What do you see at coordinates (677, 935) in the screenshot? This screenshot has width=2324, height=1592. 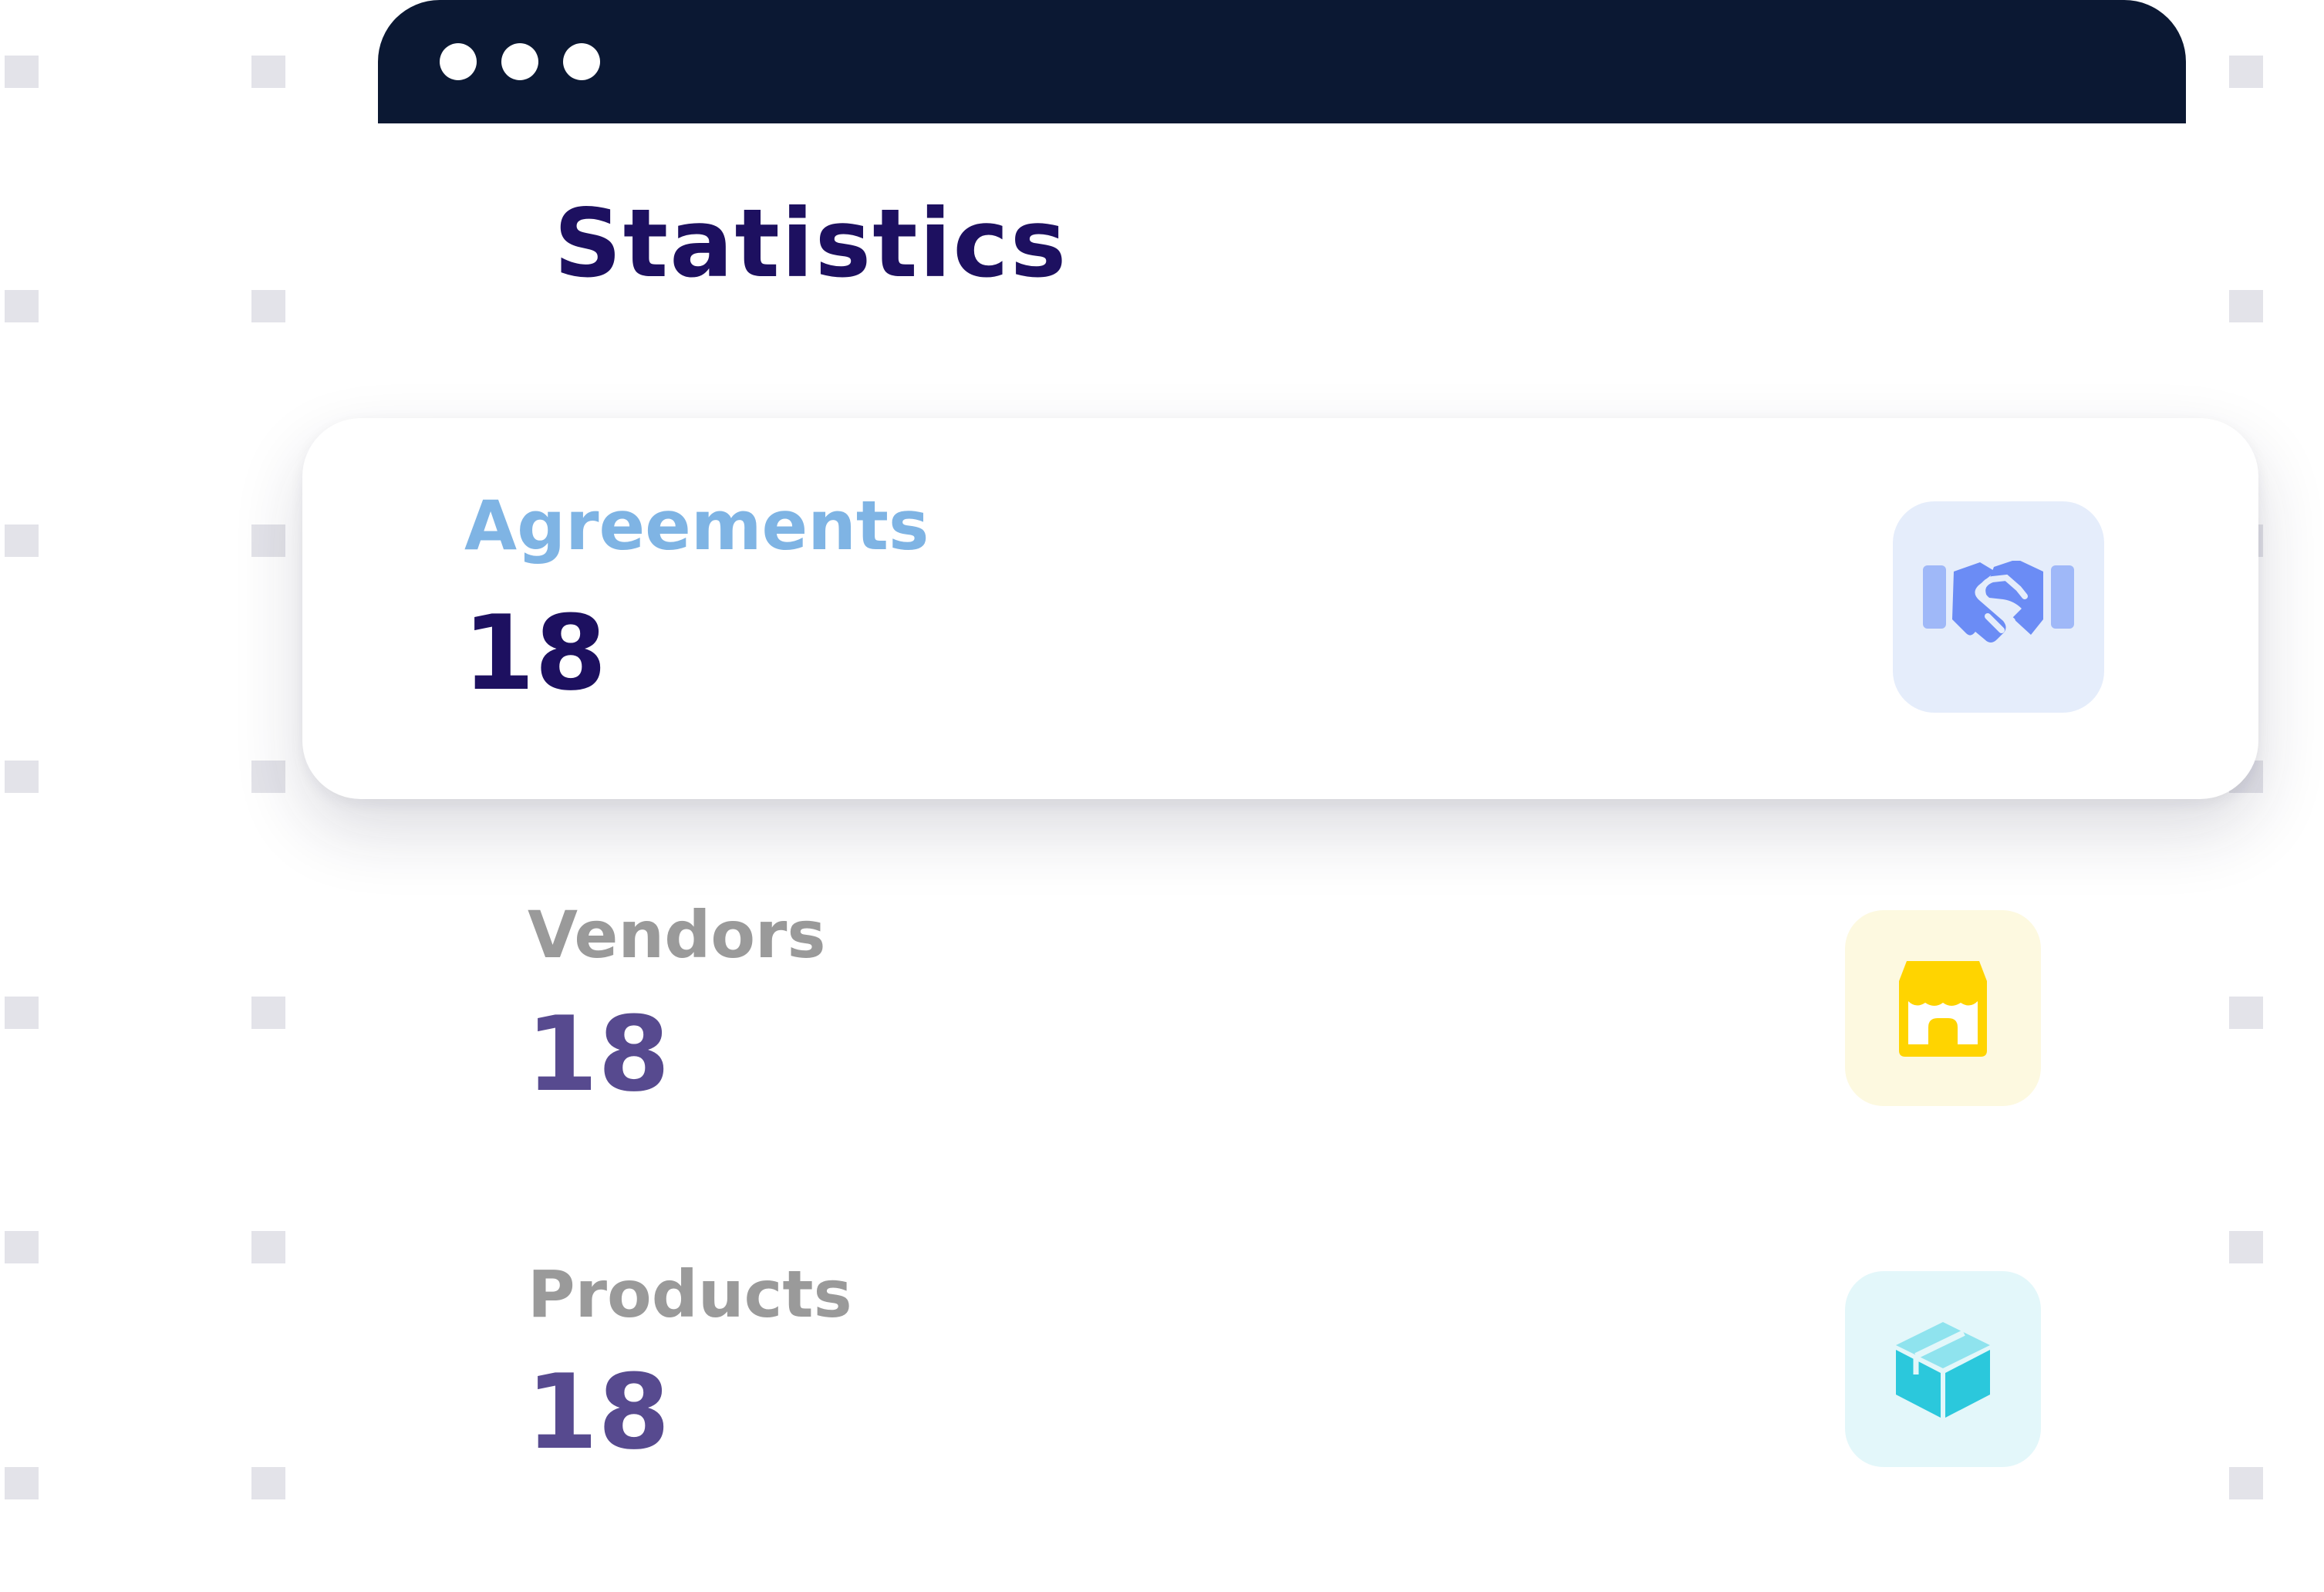 I see `vendors-label: Vendors` at bounding box center [677, 935].